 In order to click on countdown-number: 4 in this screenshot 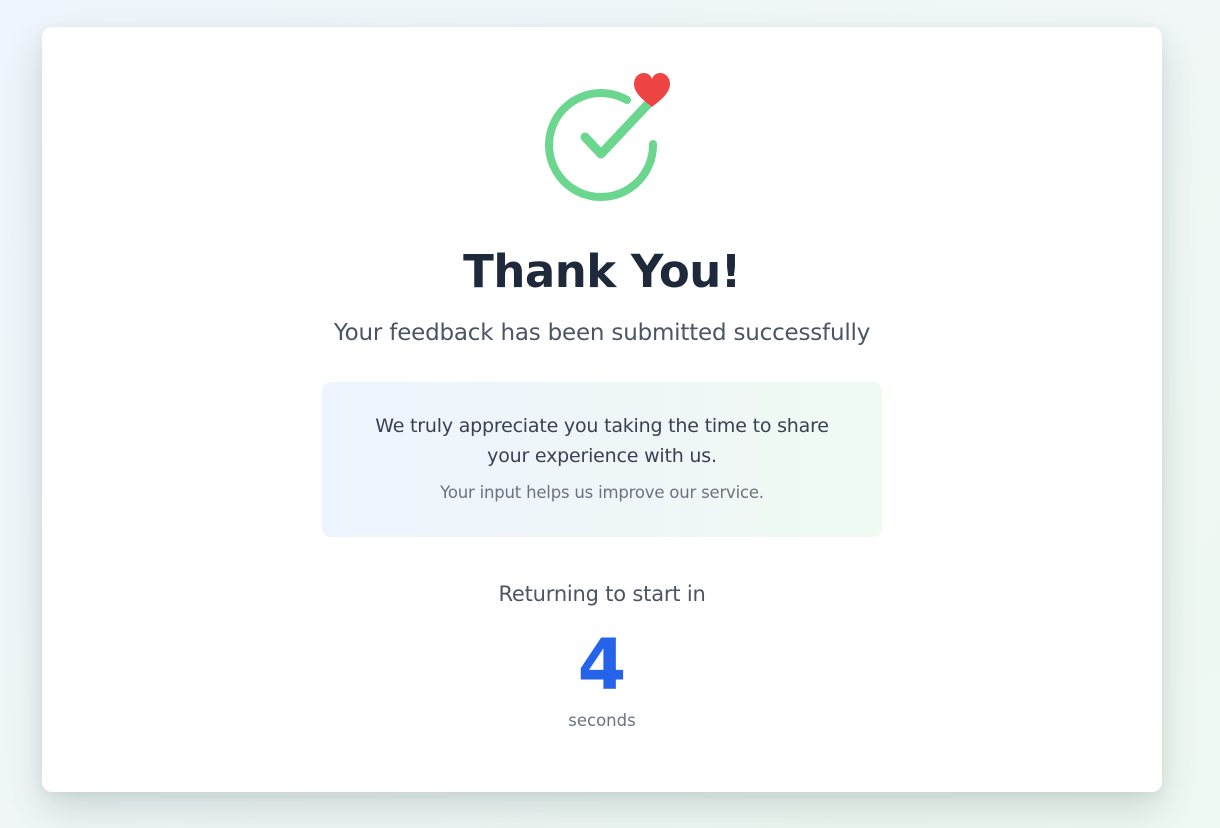, I will do `click(602, 665)`.